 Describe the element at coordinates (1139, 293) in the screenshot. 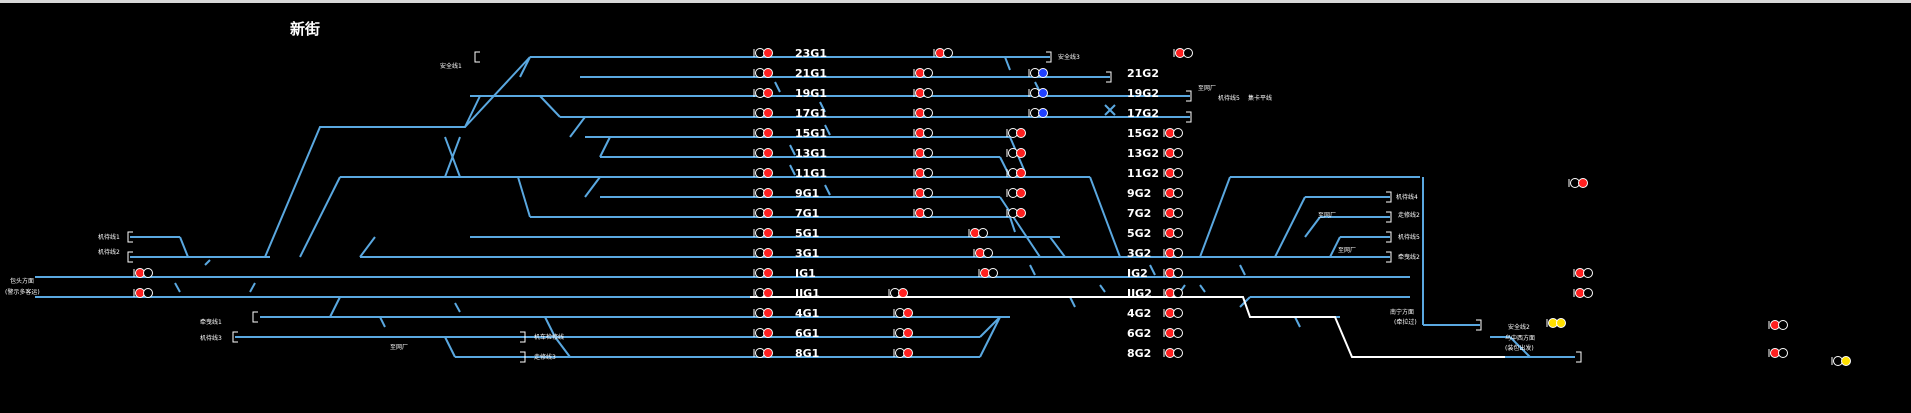

I see `track-label-east: IIG2` at that location.